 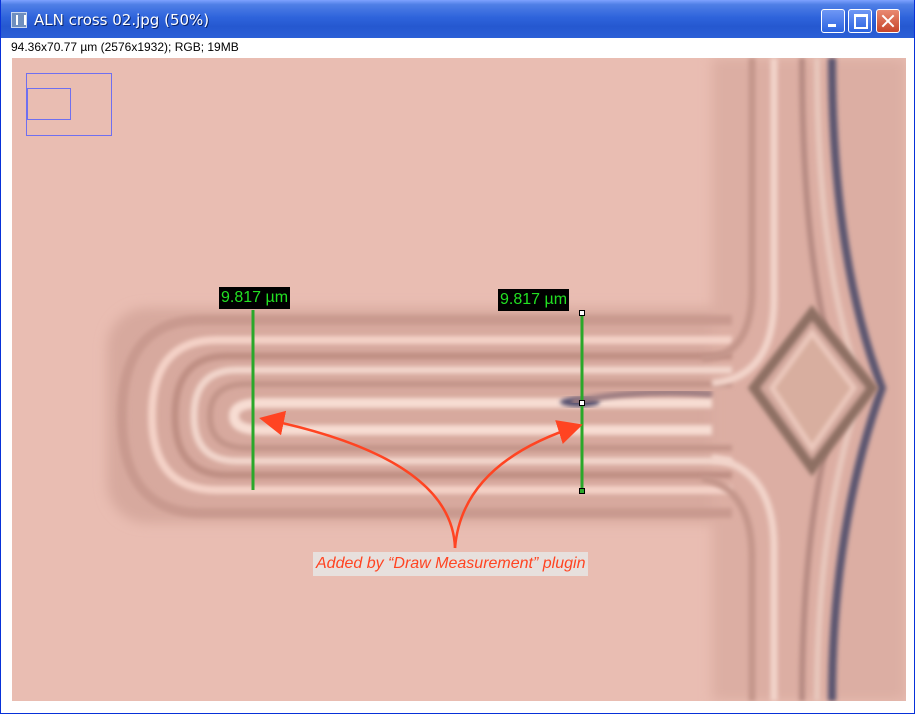 What do you see at coordinates (582, 313) in the screenshot?
I see `selection-handle-top` at bounding box center [582, 313].